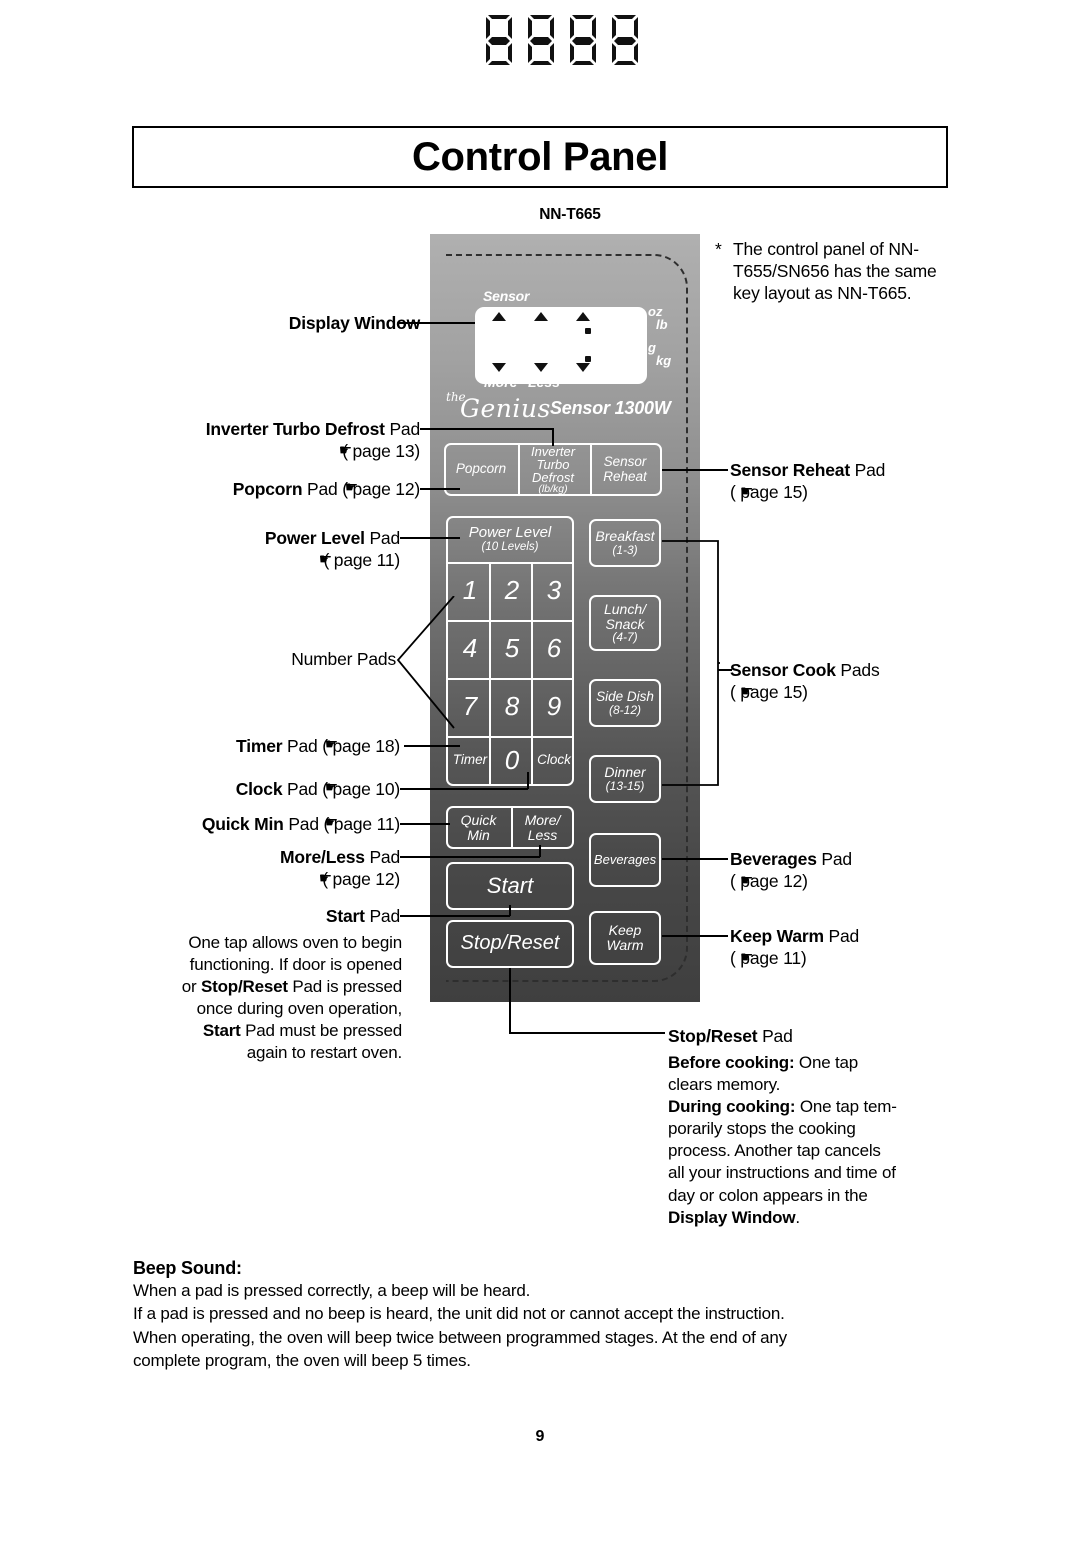  I want to click on leader-line-inverter, so click(486, 429).